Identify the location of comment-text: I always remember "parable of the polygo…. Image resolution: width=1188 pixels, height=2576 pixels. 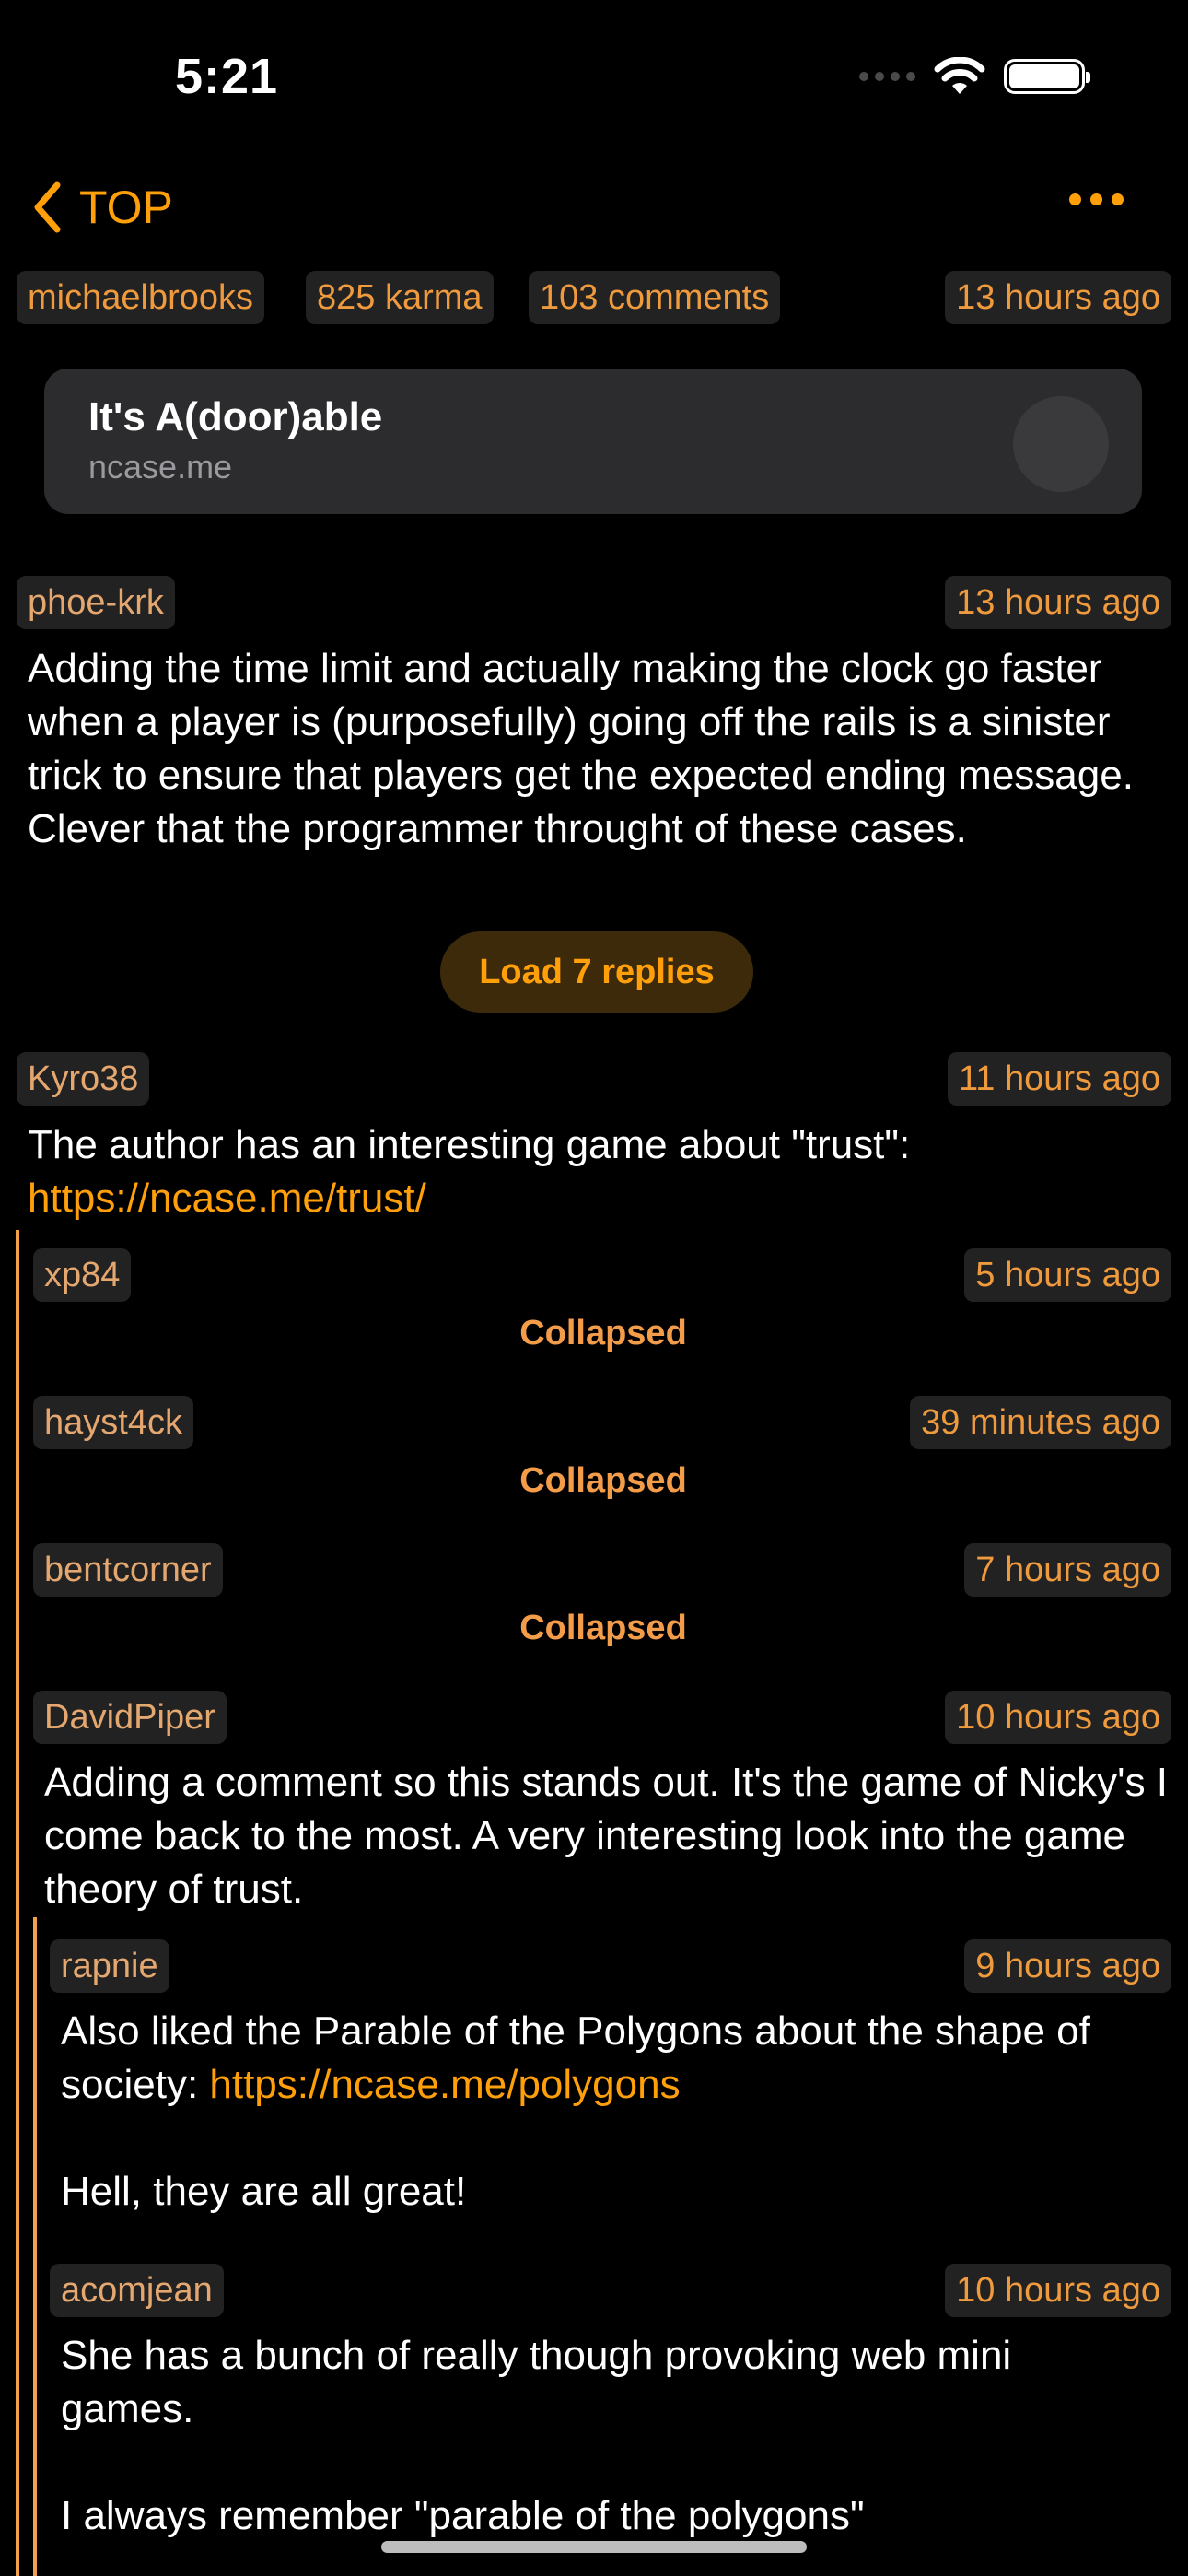
(463, 2515).